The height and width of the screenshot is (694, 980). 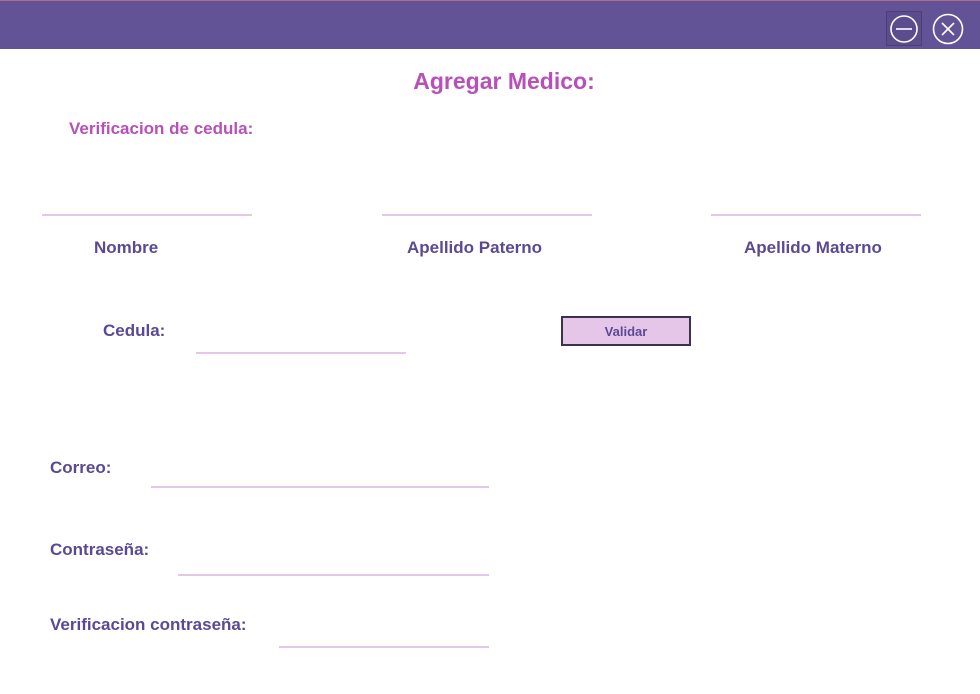 I want to click on correo-label: Correo:, so click(x=81, y=467).